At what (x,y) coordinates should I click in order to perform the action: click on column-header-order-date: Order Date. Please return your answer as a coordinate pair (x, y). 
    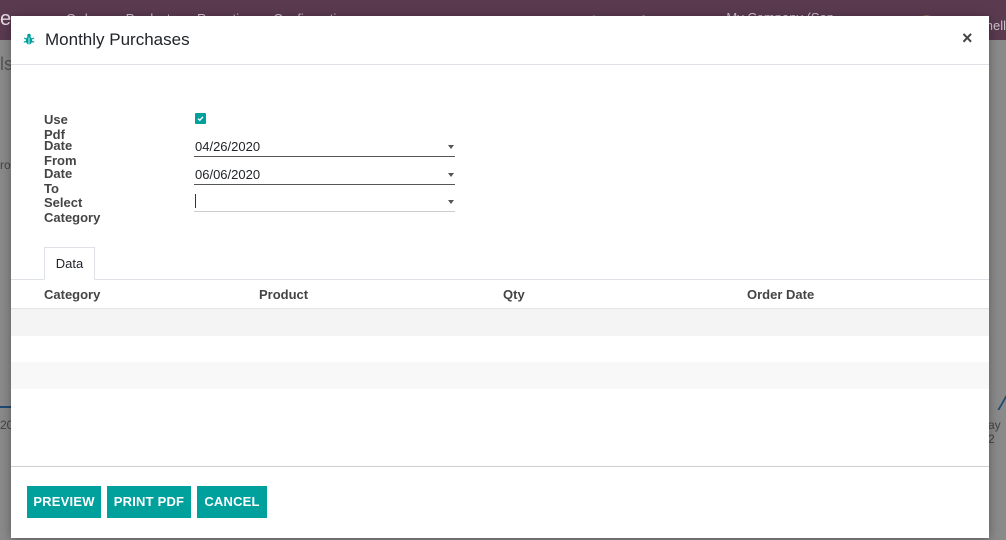
    Looking at the image, I should click on (780, 294).